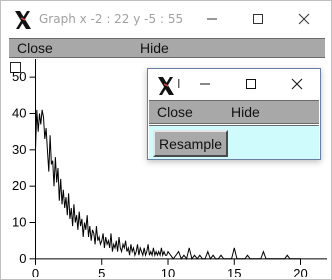 Image resolution: width=332 pixels, height=280 pixels. What do you see at coordinates (234, 271) in the screenshot?
I see `x-tick-label: 15` at bounding box center [234, 271].